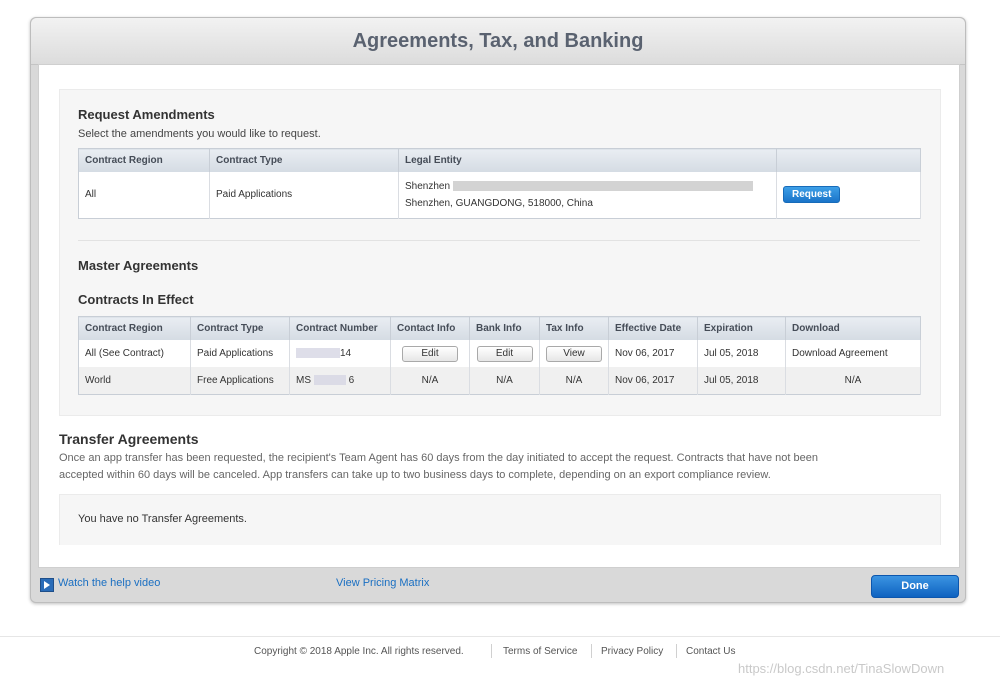 The width and height of the screenshot is (1000, 687). I want to click on tax-view-button: View, so click(574, 353).